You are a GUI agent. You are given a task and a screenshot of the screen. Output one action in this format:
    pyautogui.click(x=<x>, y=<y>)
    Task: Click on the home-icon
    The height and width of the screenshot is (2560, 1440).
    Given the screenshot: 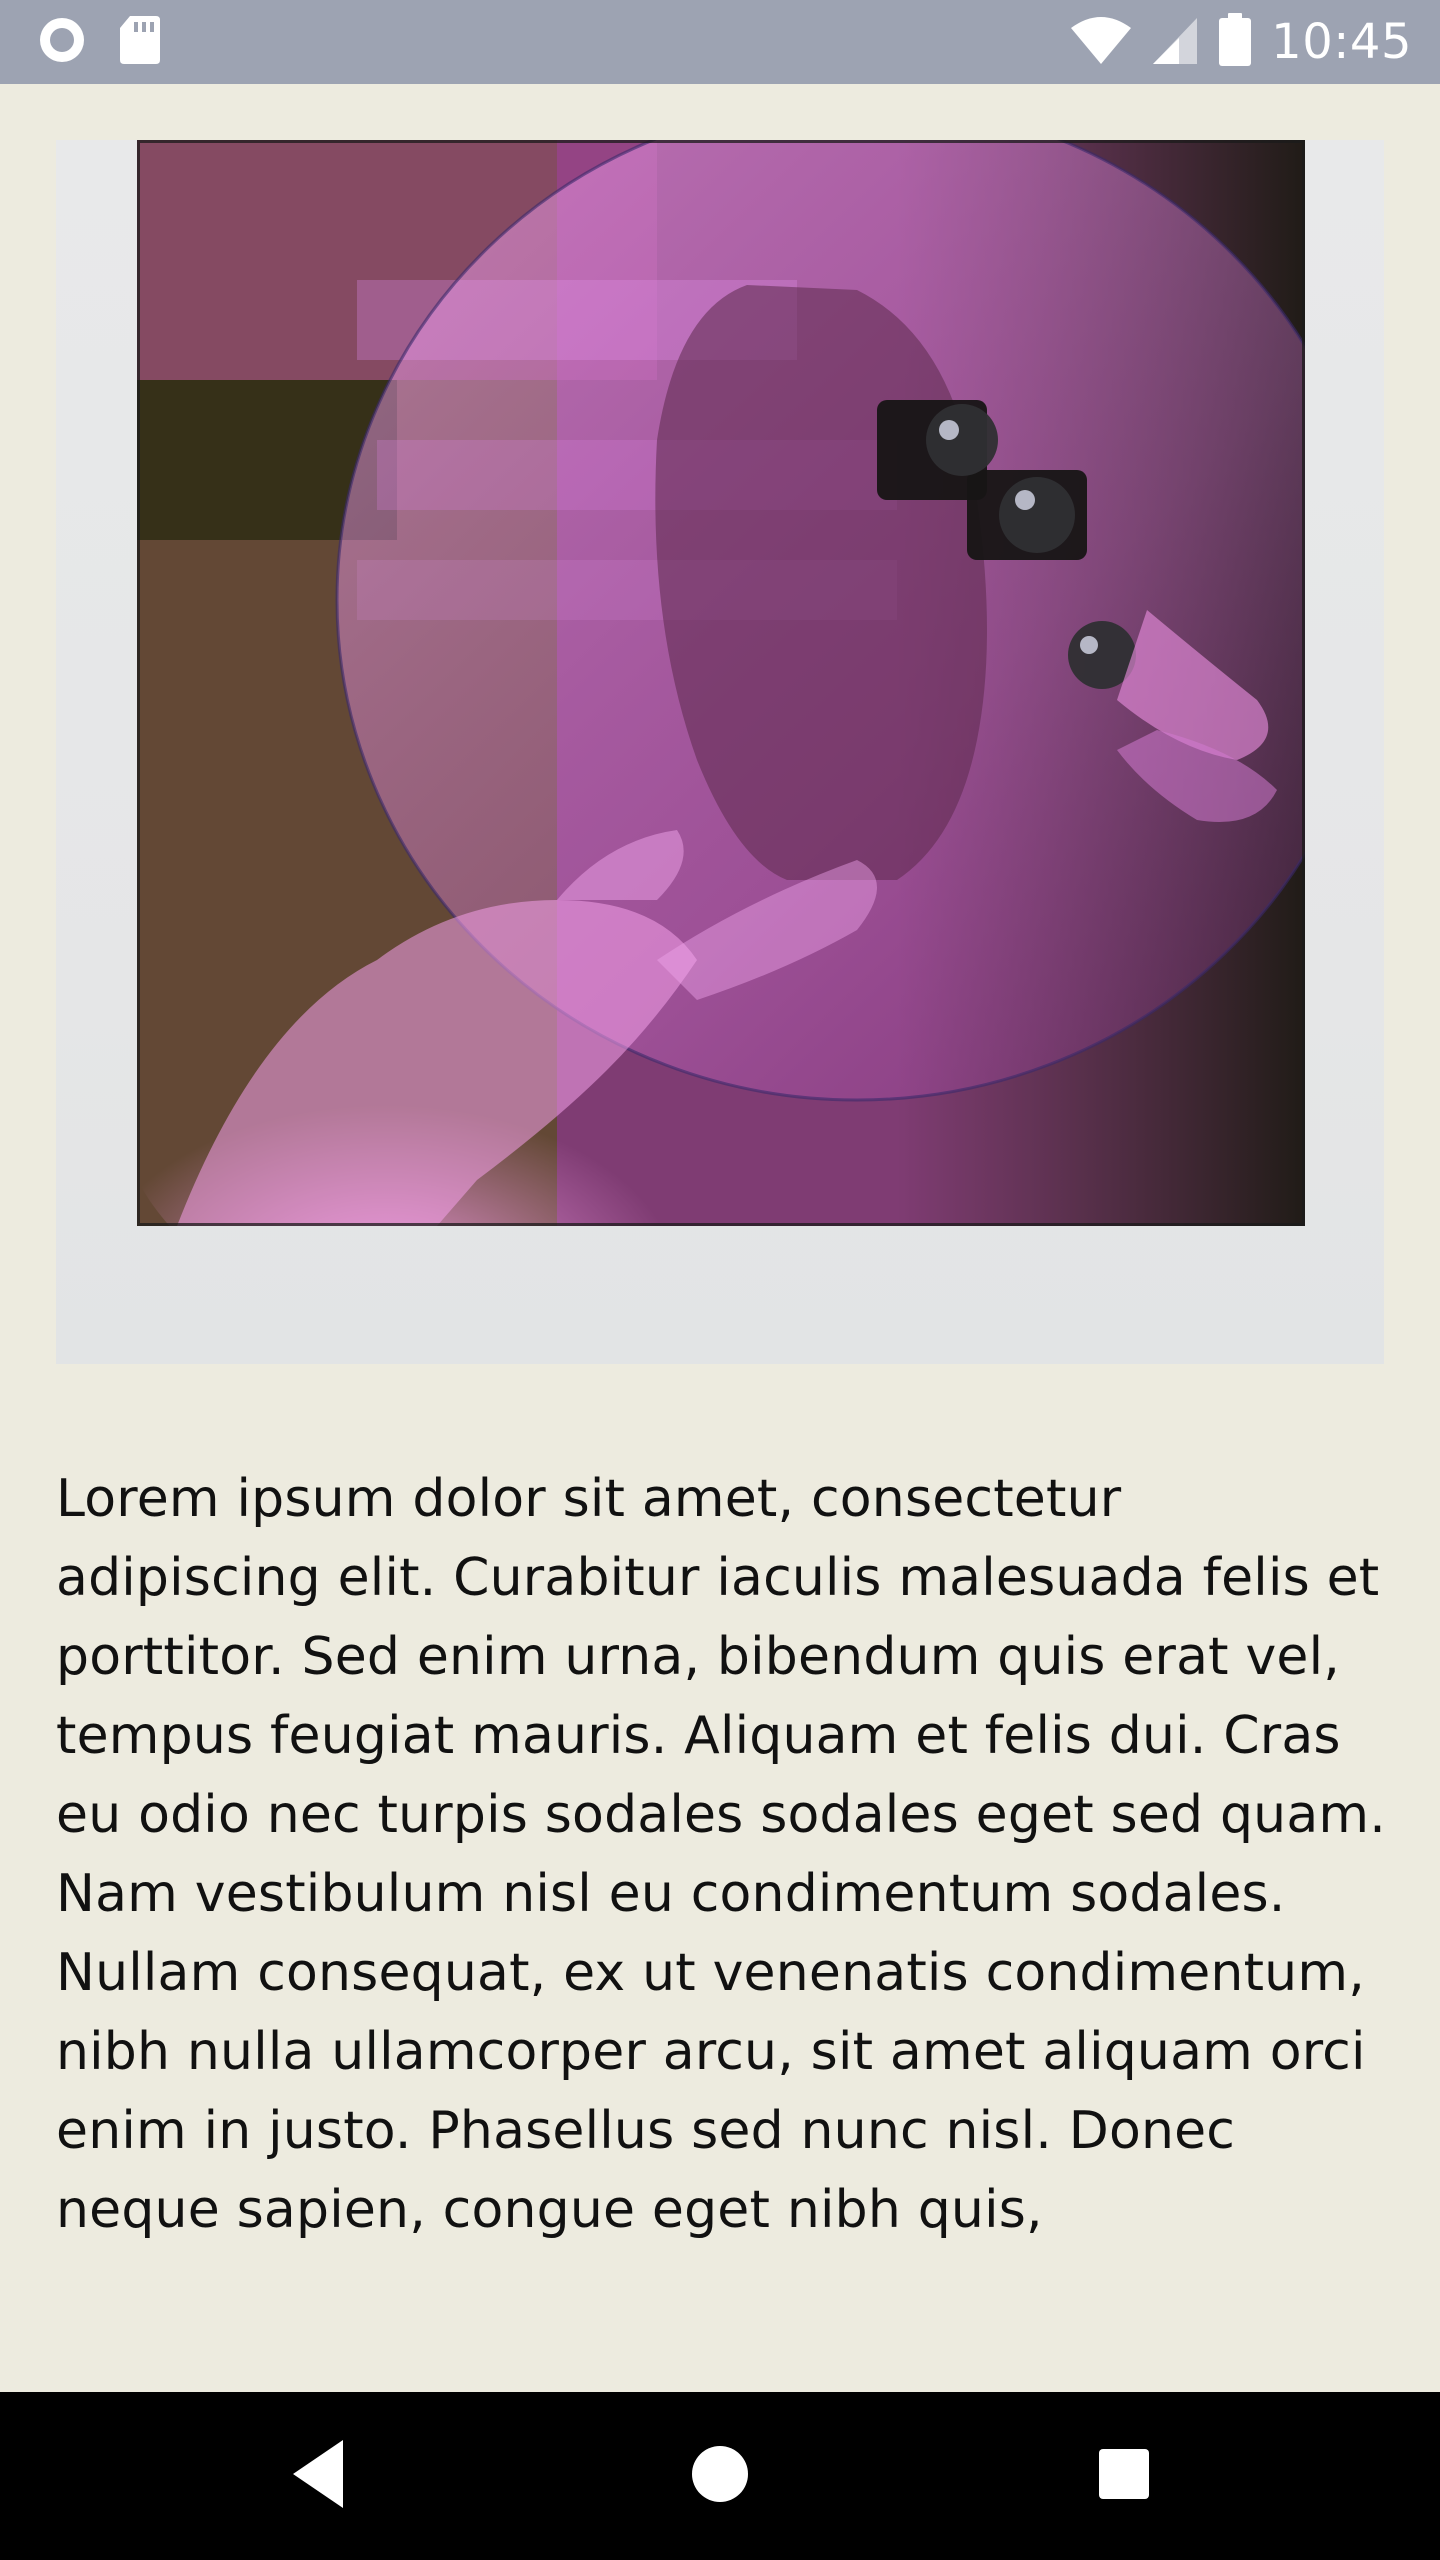 What is the action you would take?
    pyautogui.click(x=720, y=2476)
    